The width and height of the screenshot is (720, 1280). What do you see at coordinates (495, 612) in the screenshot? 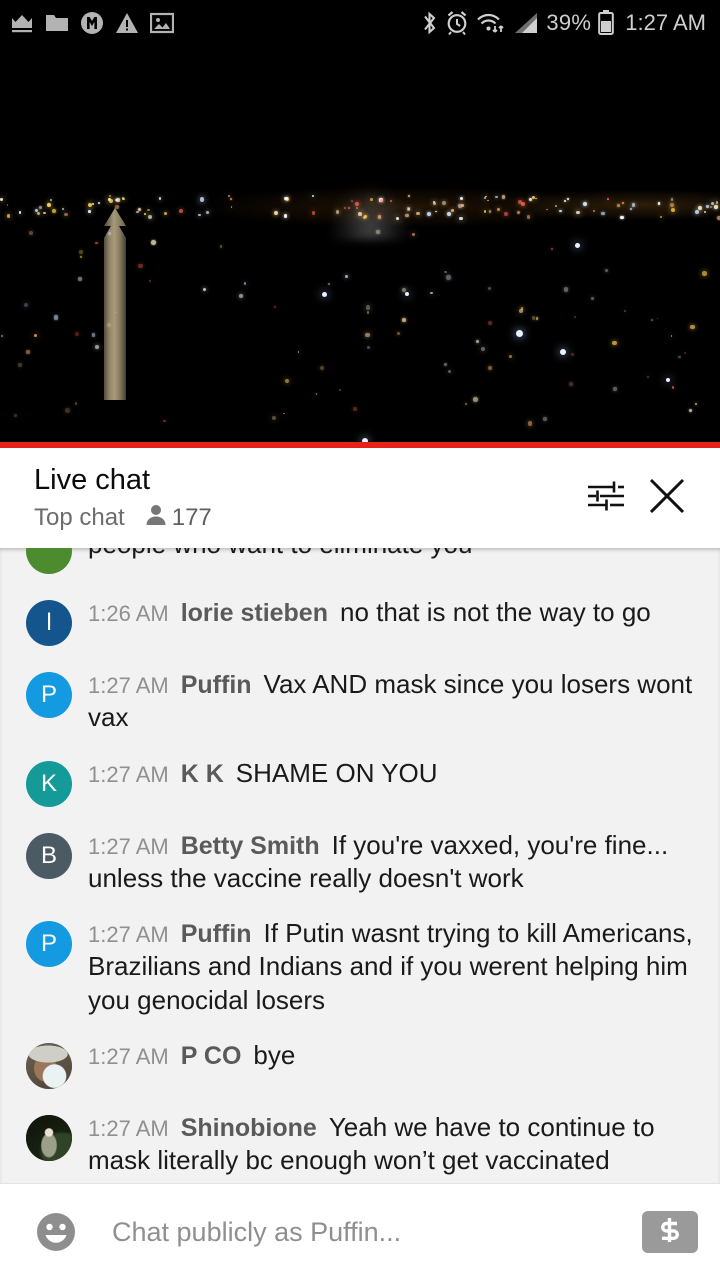
I see `message-text: no that is not the way to go` at bounding box center [495, 612].